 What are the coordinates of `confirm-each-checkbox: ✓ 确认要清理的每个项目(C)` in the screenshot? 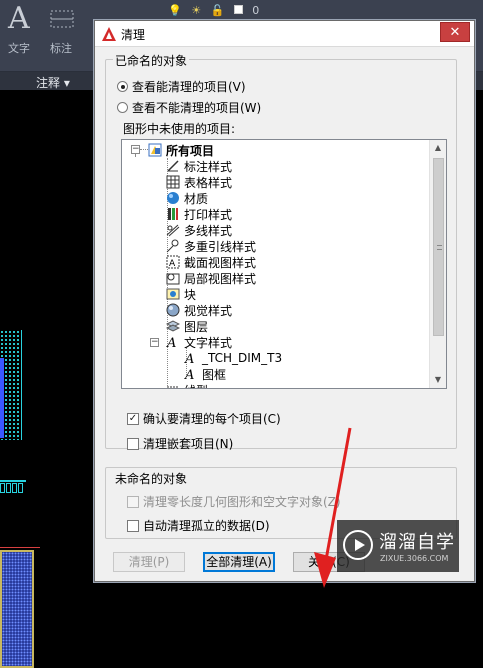 It's located at (204, 418).